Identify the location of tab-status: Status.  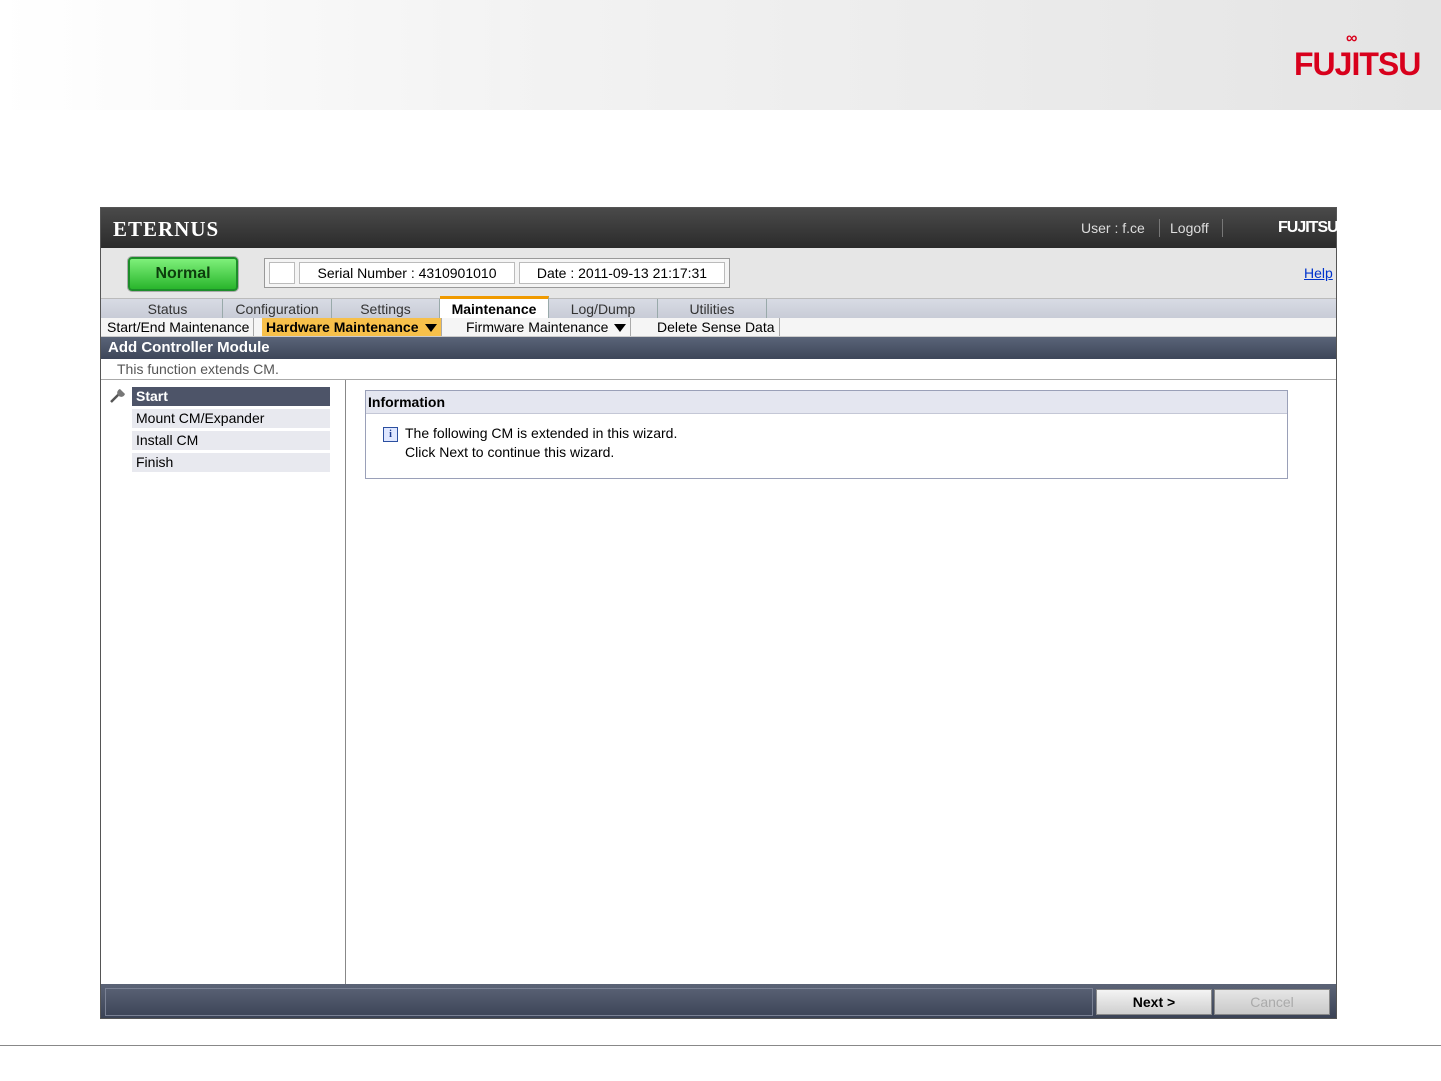
(168, 309).